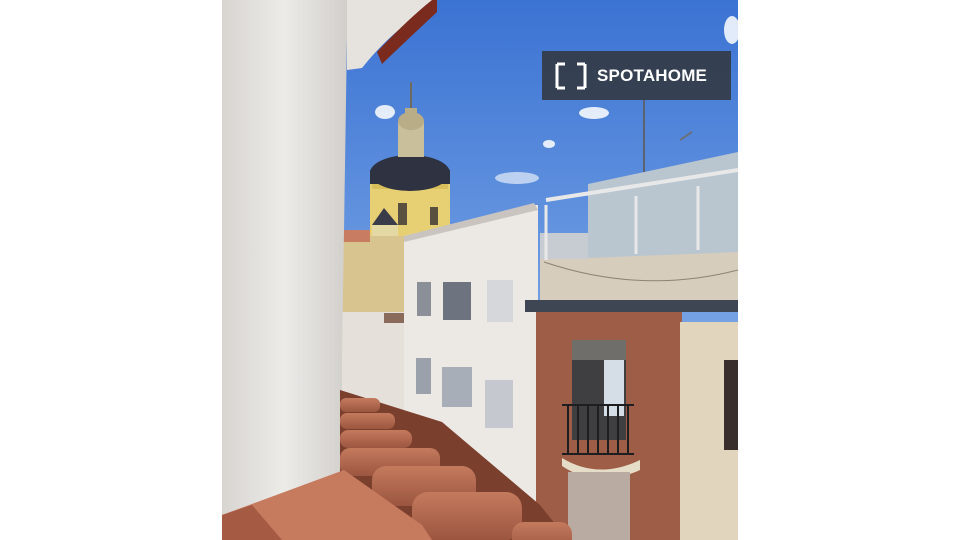  I want to click on watermark-brand: SPOTAHOME, so click(652, 75).